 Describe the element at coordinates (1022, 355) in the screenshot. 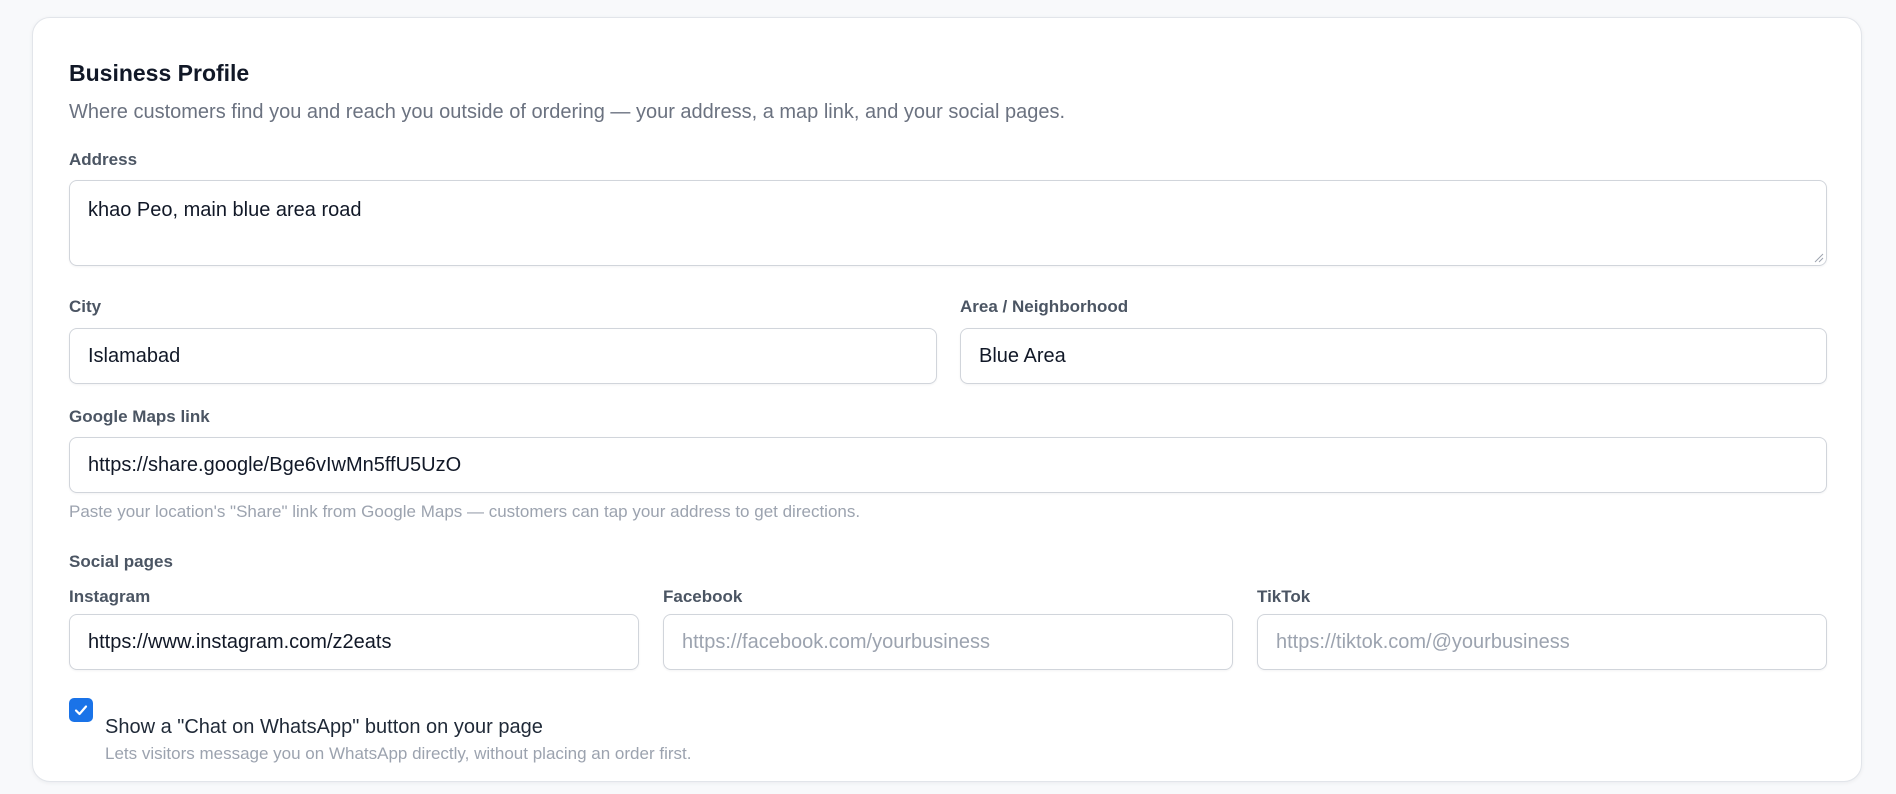

I see `area-value: Blue Area` at that location.